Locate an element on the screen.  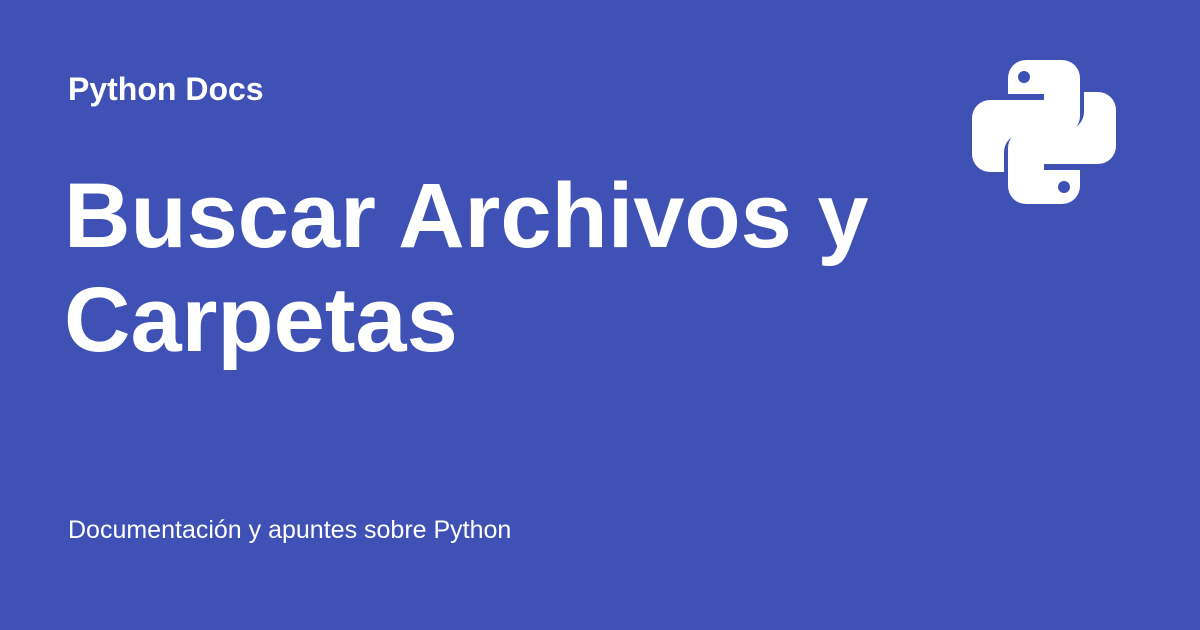
python-logo-icon is located at coordinates (1044, 132).